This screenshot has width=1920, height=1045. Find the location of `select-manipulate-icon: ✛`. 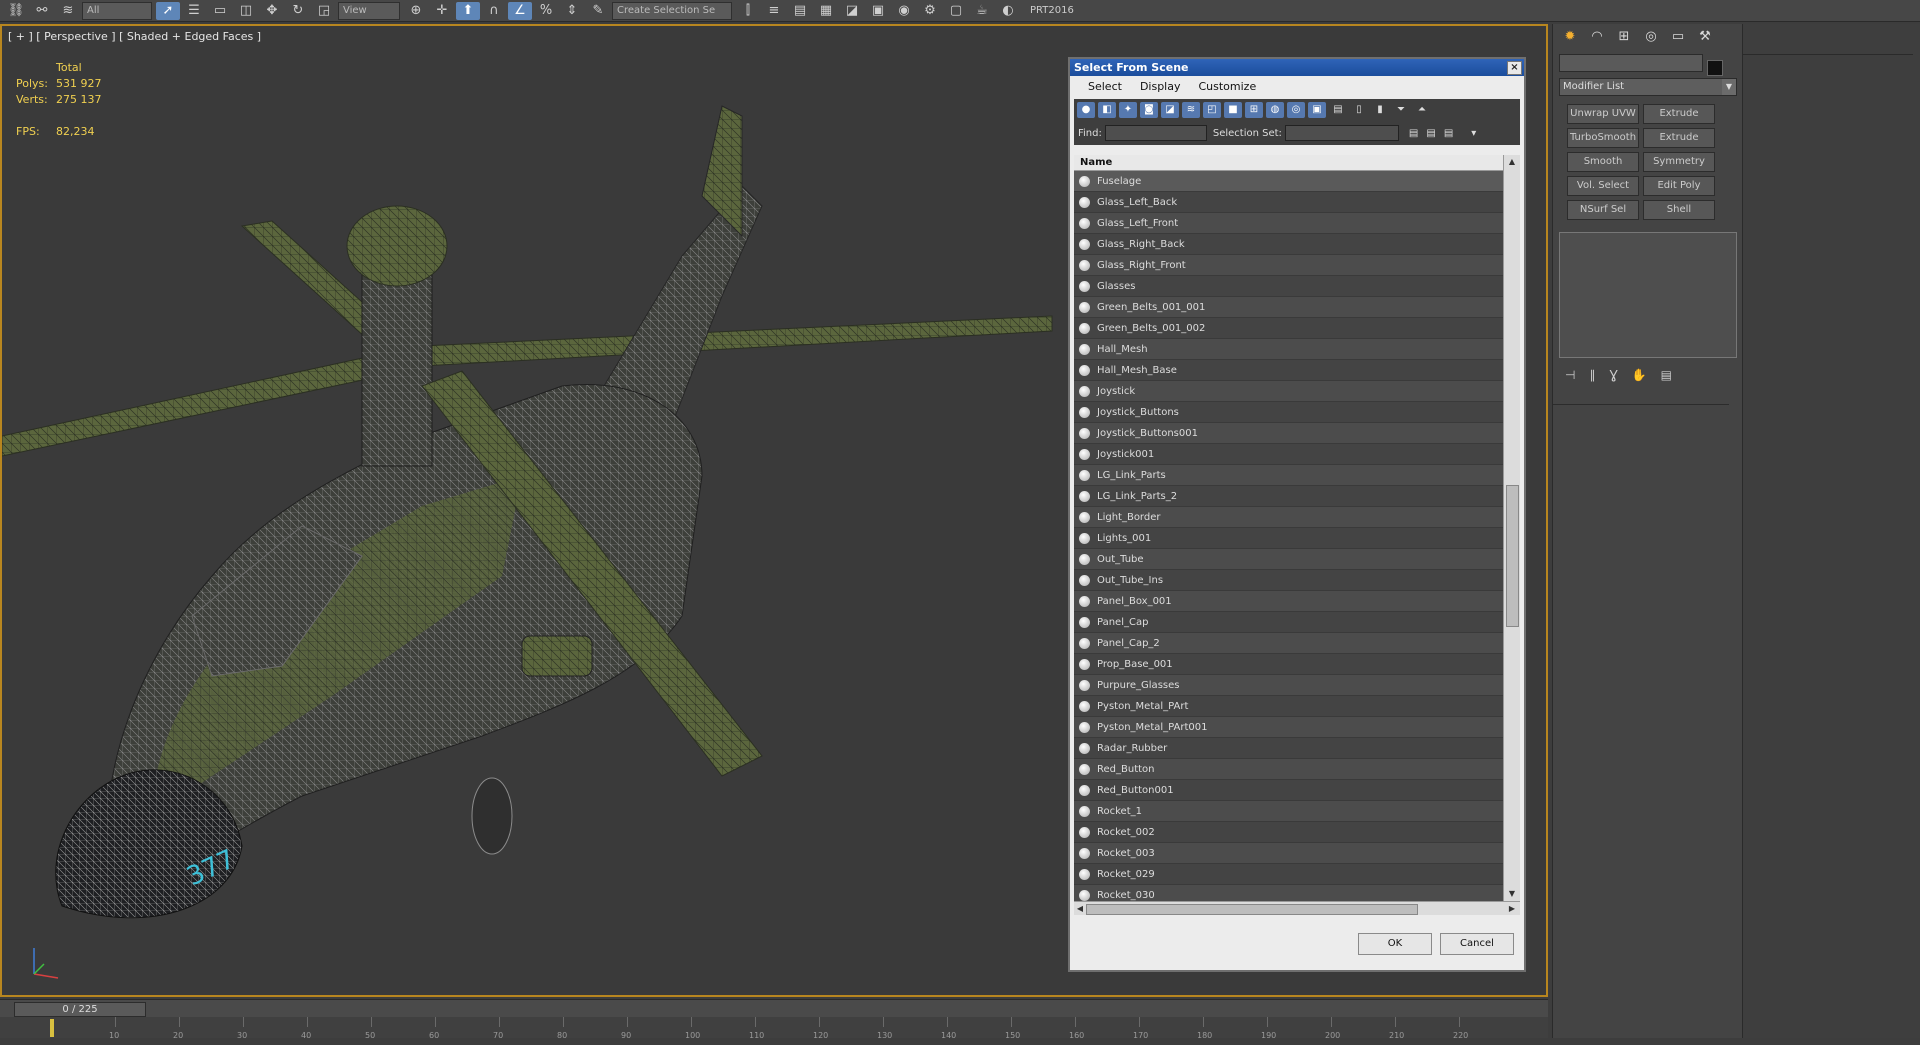

select-manipulate-icon: ✛ is located at coordinates (442, 11).